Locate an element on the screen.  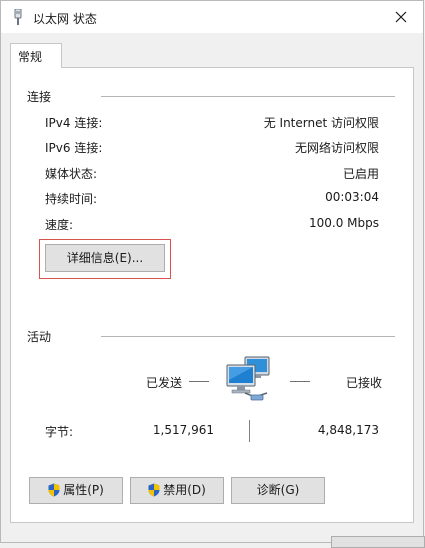
tab-general: 常规 is located at coordinates (36, 55).